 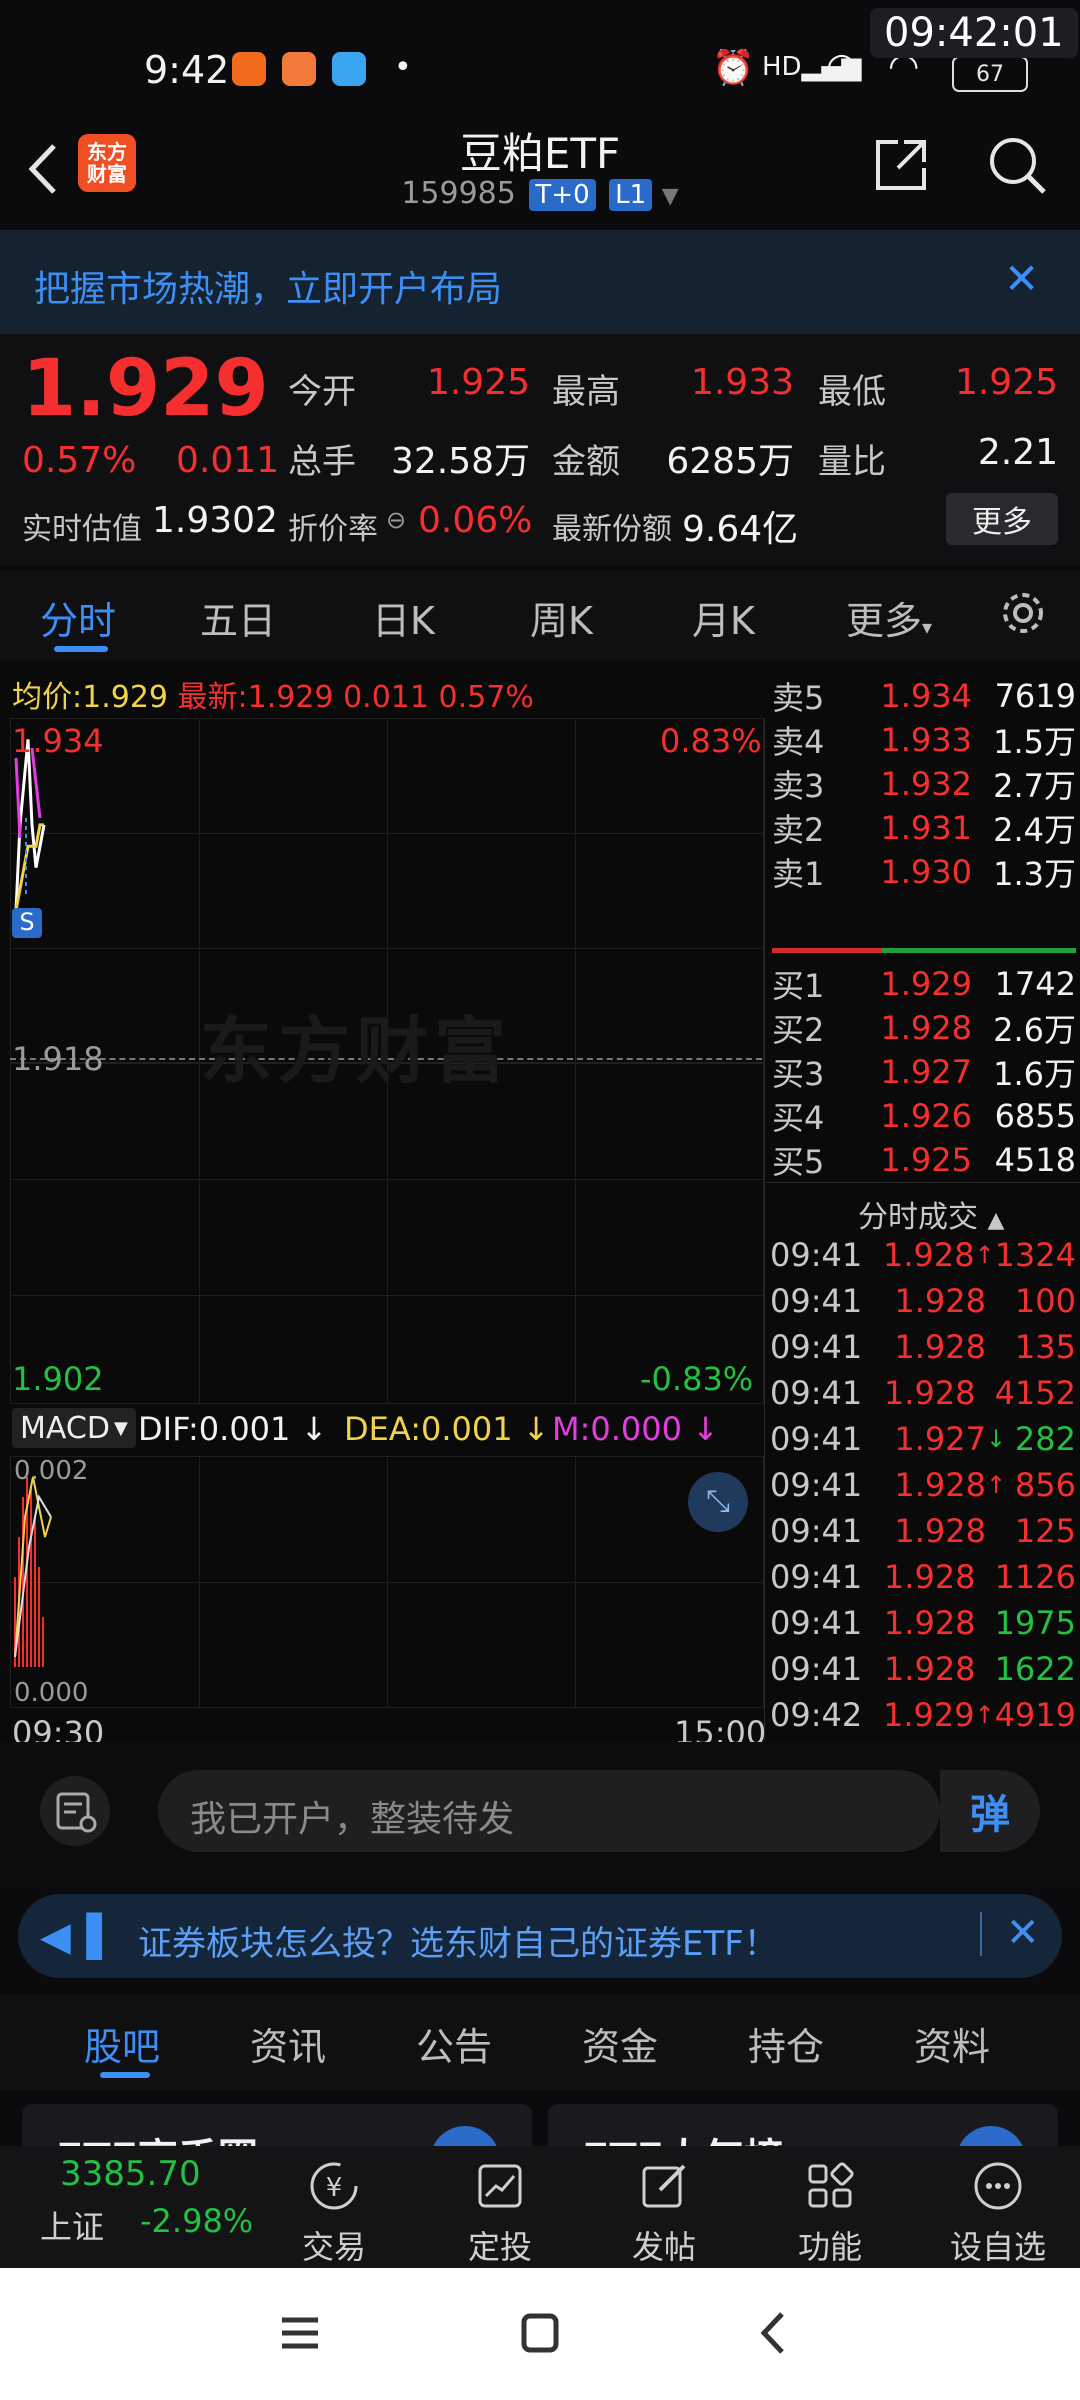 What do you see at coordinates (774, 2333) in the screenshot?
I see `back-nav-button` at bounding box center [774, 2333].